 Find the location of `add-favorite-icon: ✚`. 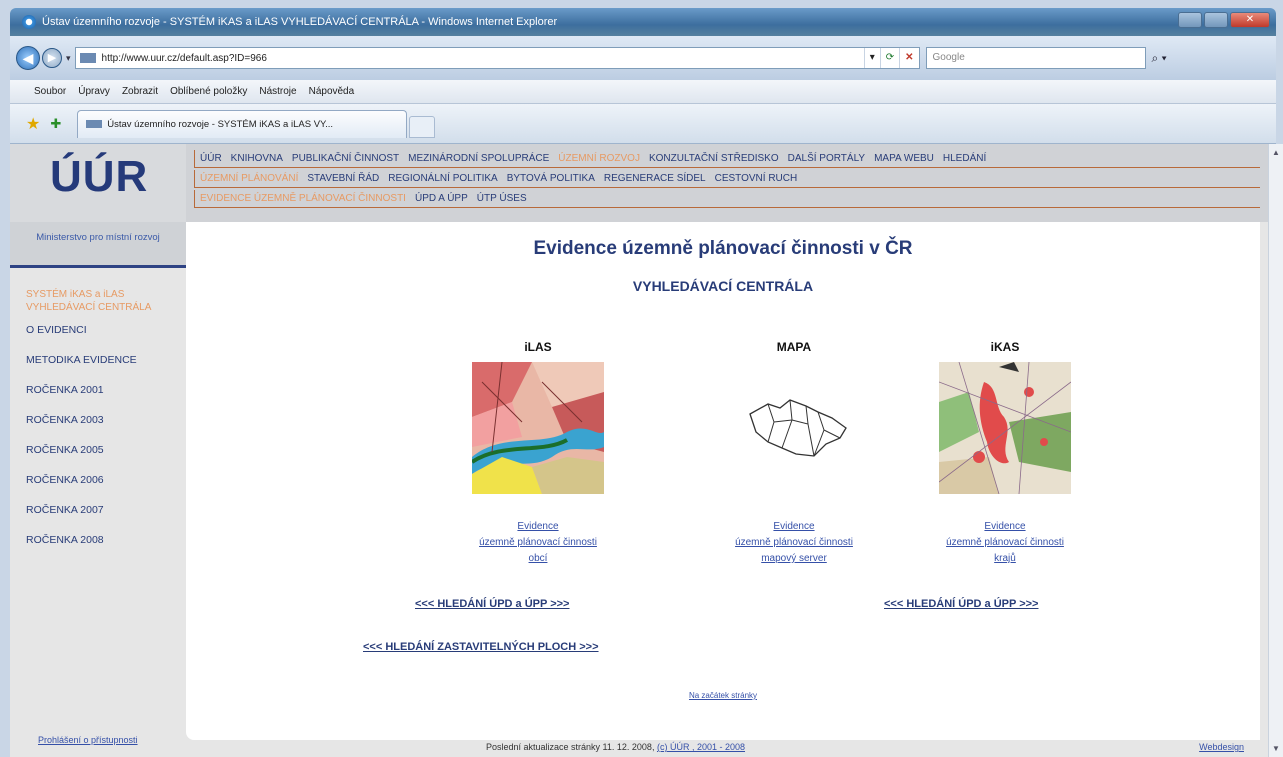

add-favorite-icon: ✚ is located at coordinates (55, 124).